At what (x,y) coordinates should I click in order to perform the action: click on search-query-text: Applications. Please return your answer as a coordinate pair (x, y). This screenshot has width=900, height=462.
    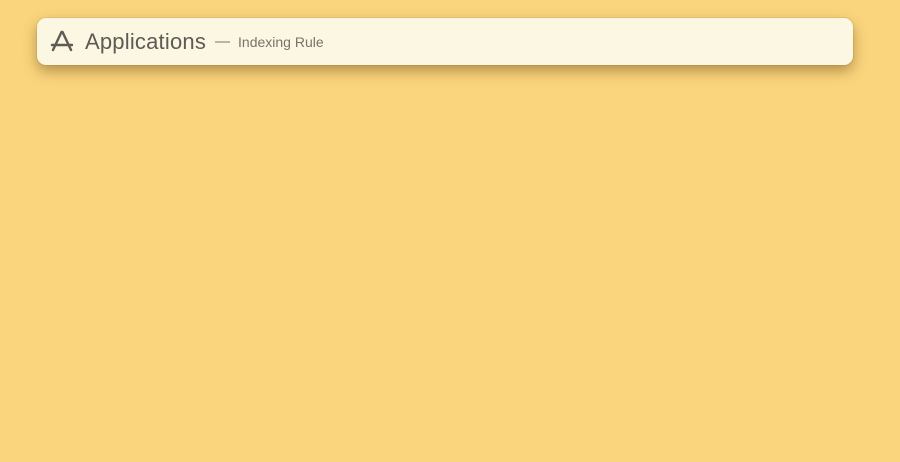
    Looking at the image, I should click on (145, 42).